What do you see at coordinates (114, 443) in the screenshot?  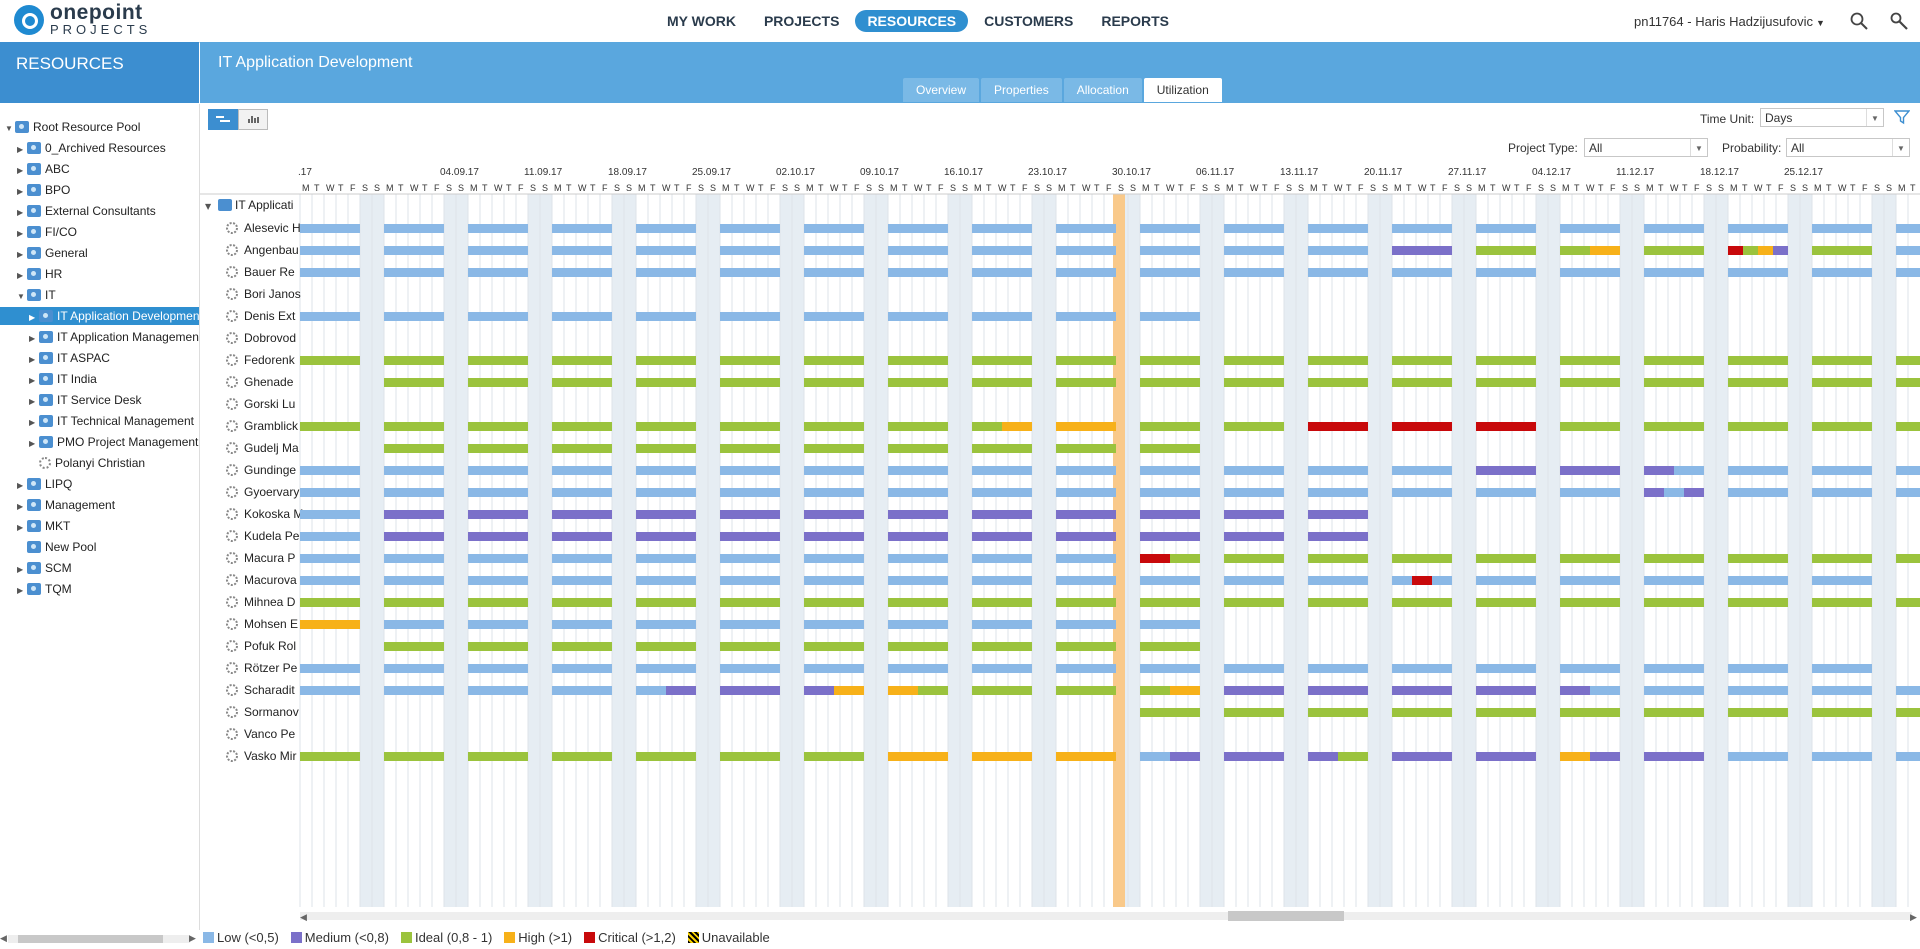 I see `tree-item: ▶ PMO Project Management C` at bounding box center [114, 443].